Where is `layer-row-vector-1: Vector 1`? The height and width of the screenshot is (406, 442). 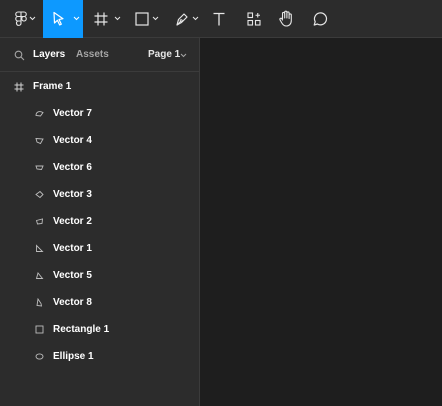
layer-row-vector-1: Vector 1 is located at coordinates (99, 248).